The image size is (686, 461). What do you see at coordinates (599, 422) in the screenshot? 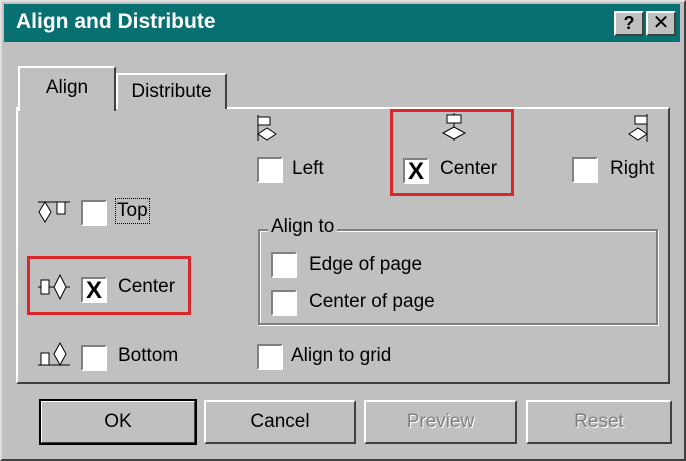
I see `reset-button: Reset` at bounding box center [599, 422].